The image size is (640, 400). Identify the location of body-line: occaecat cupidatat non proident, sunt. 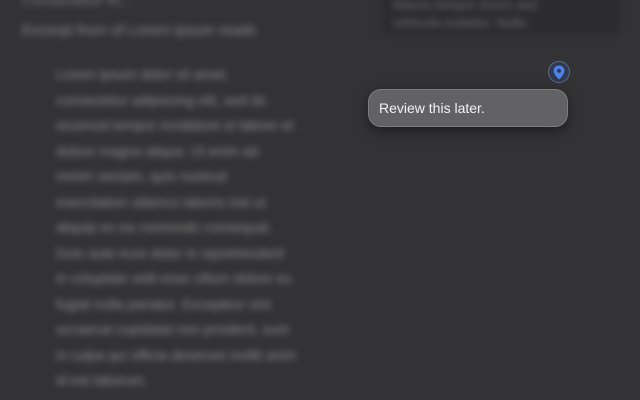
(172, 329).